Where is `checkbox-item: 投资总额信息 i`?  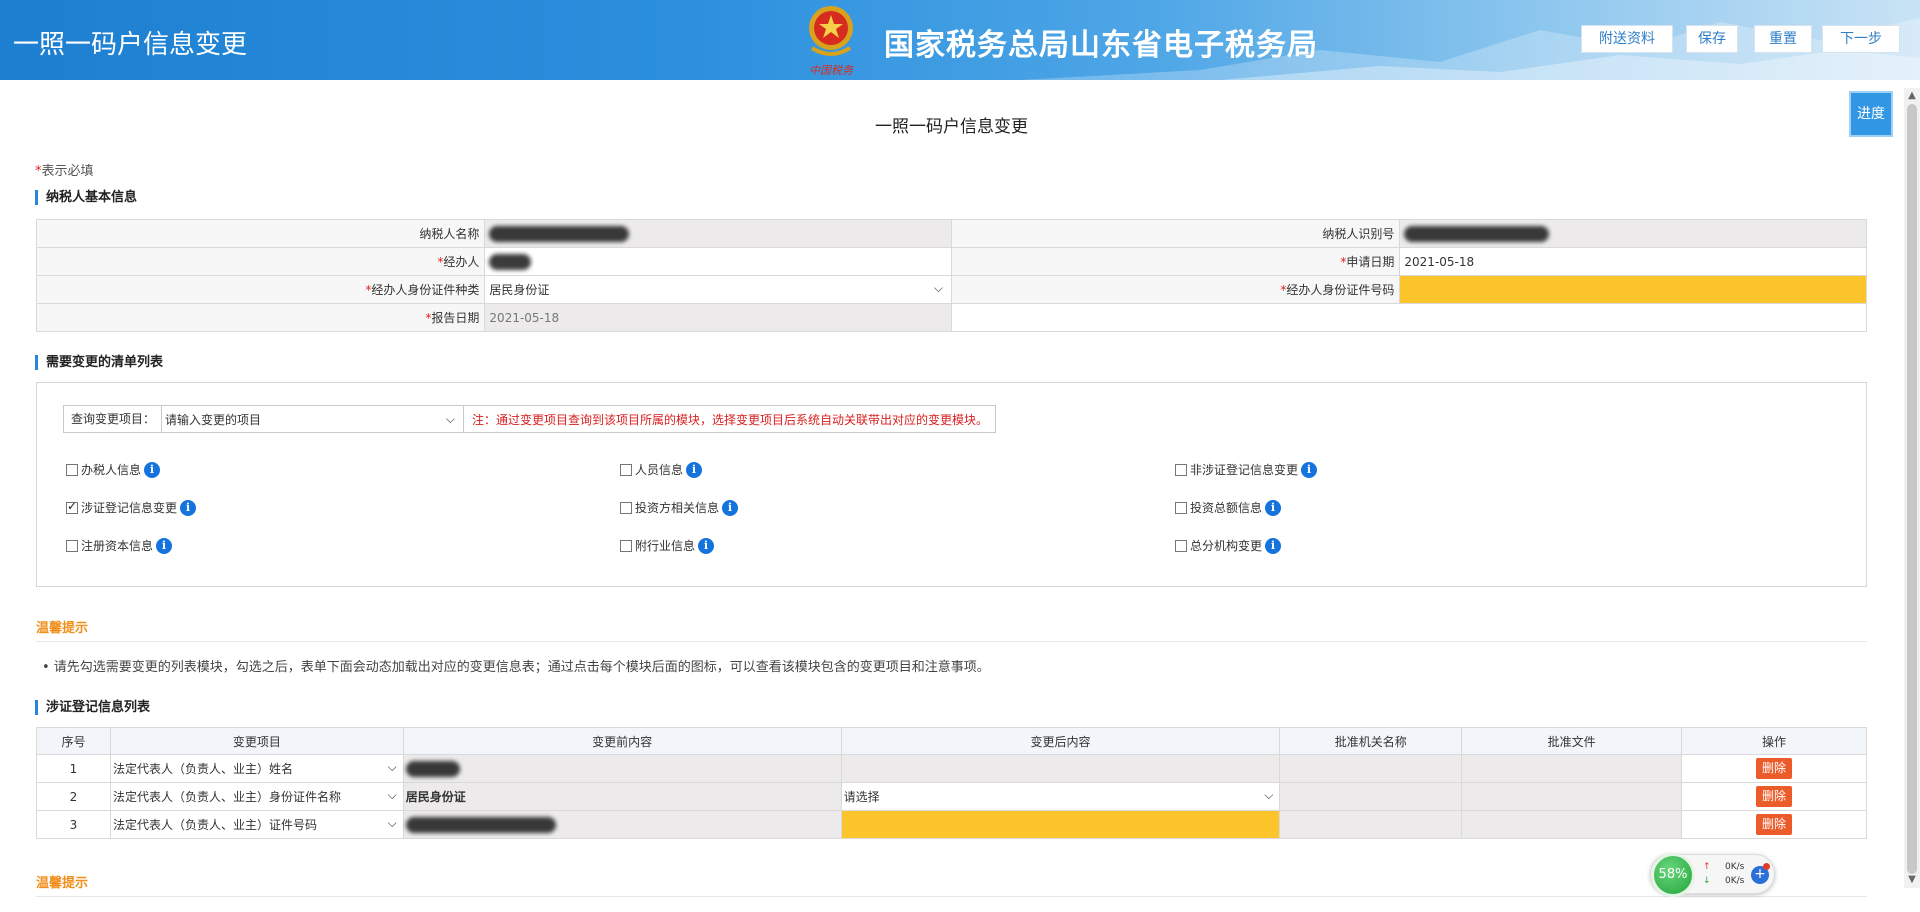
checkbox-item: 投资总额信息 i is located at coordinates (1228, 507).